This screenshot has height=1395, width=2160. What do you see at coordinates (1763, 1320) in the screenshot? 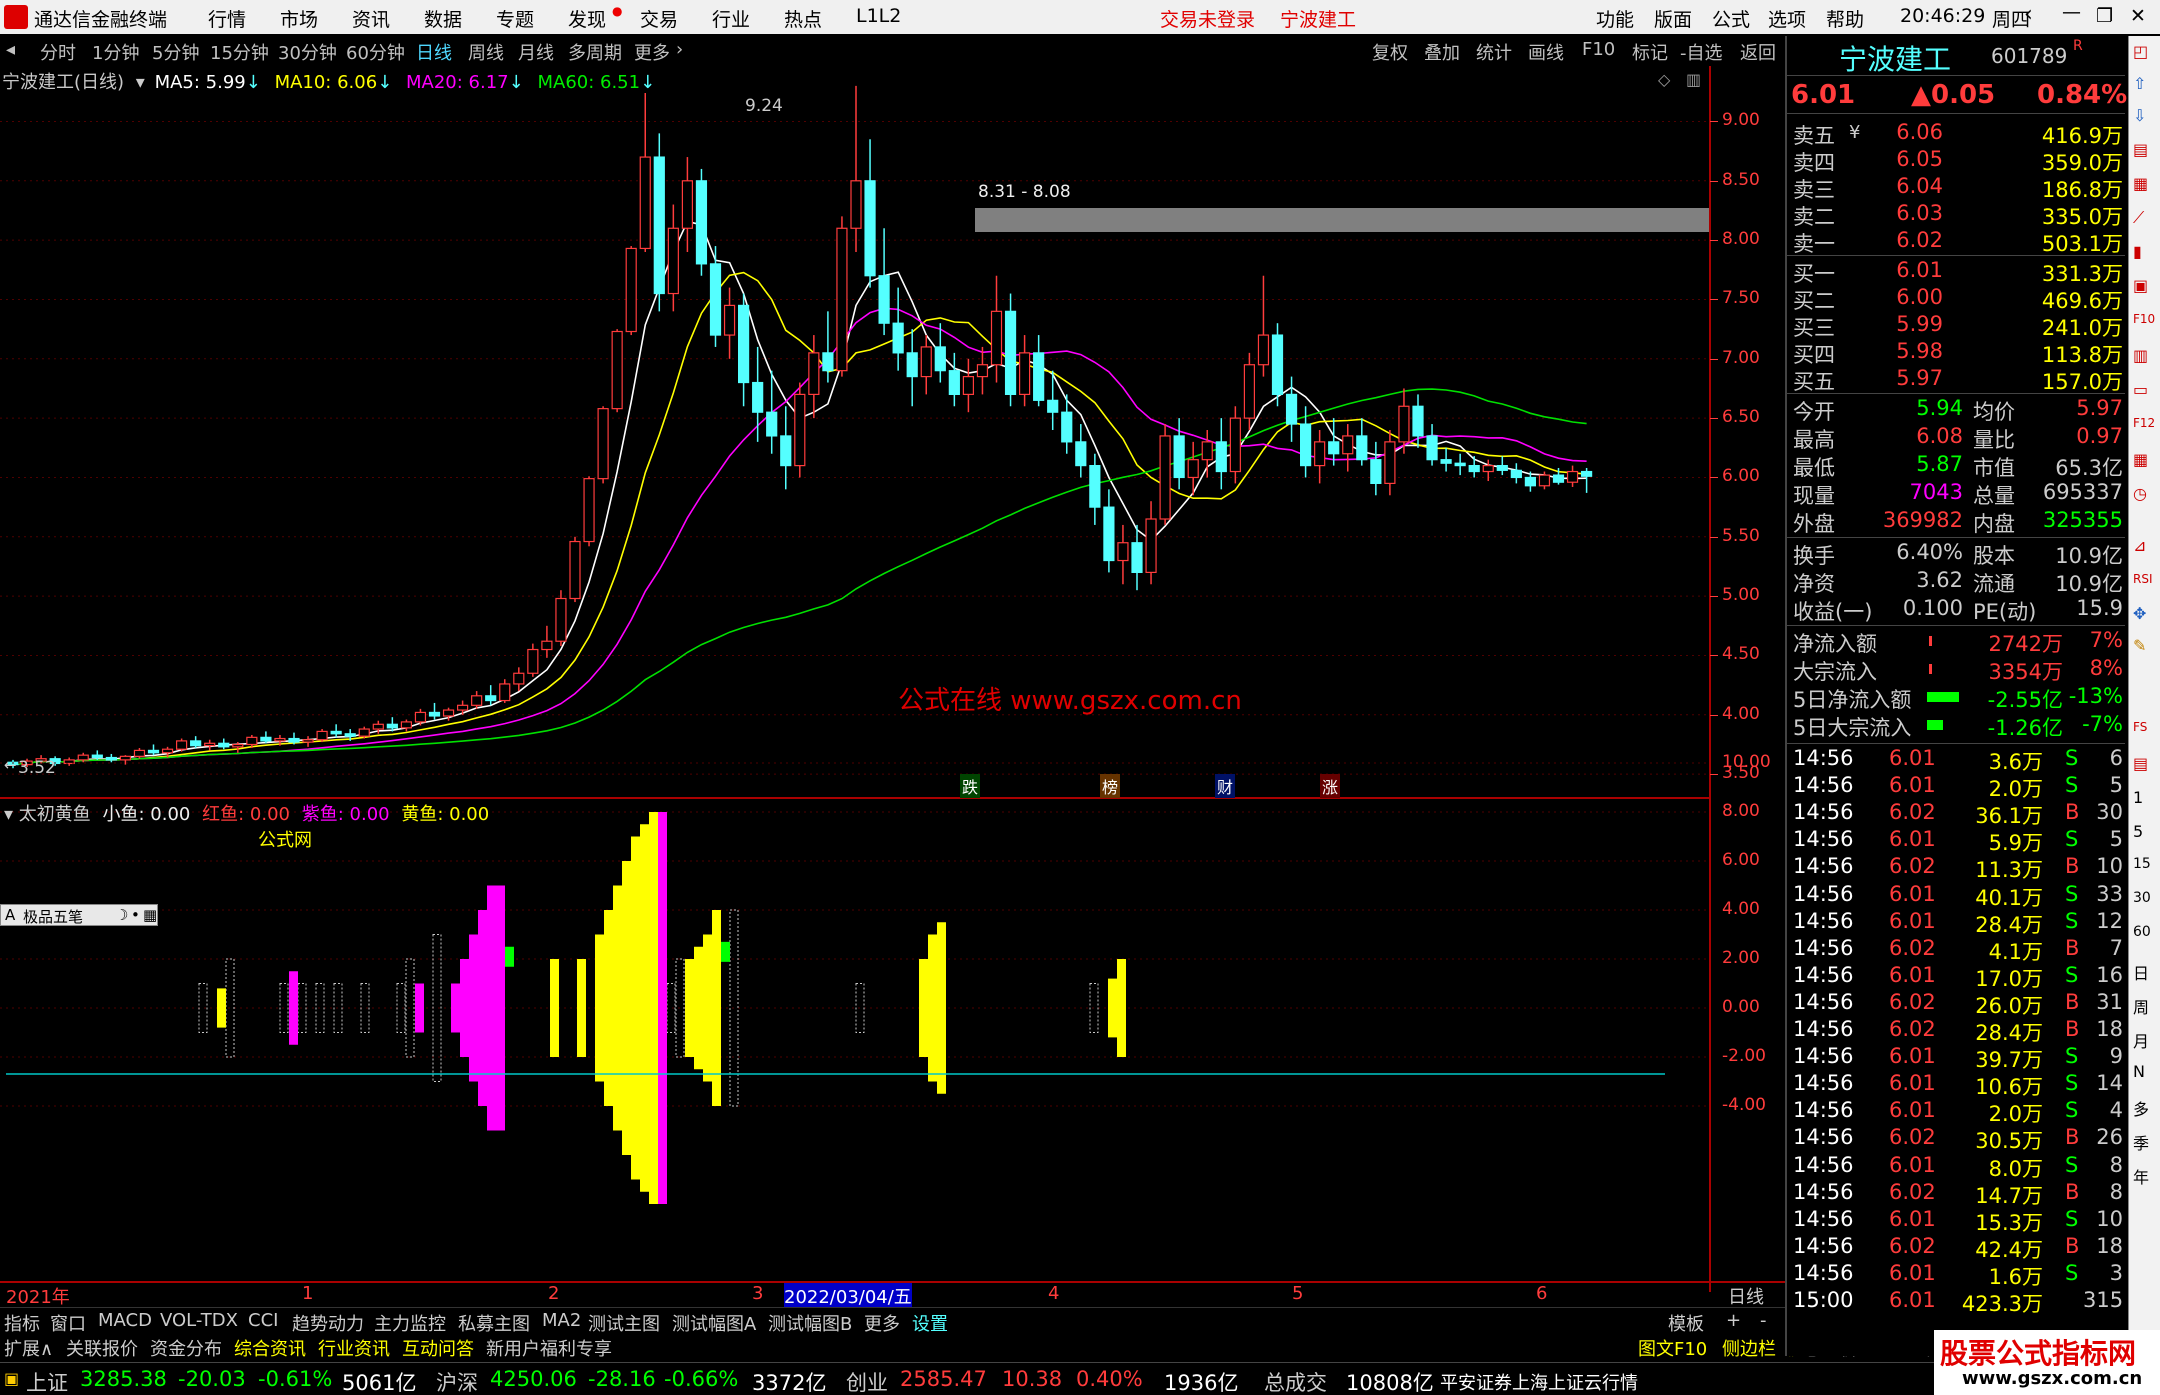
I see `zoom-out-button: -` at bounding box center [1763, 1320].